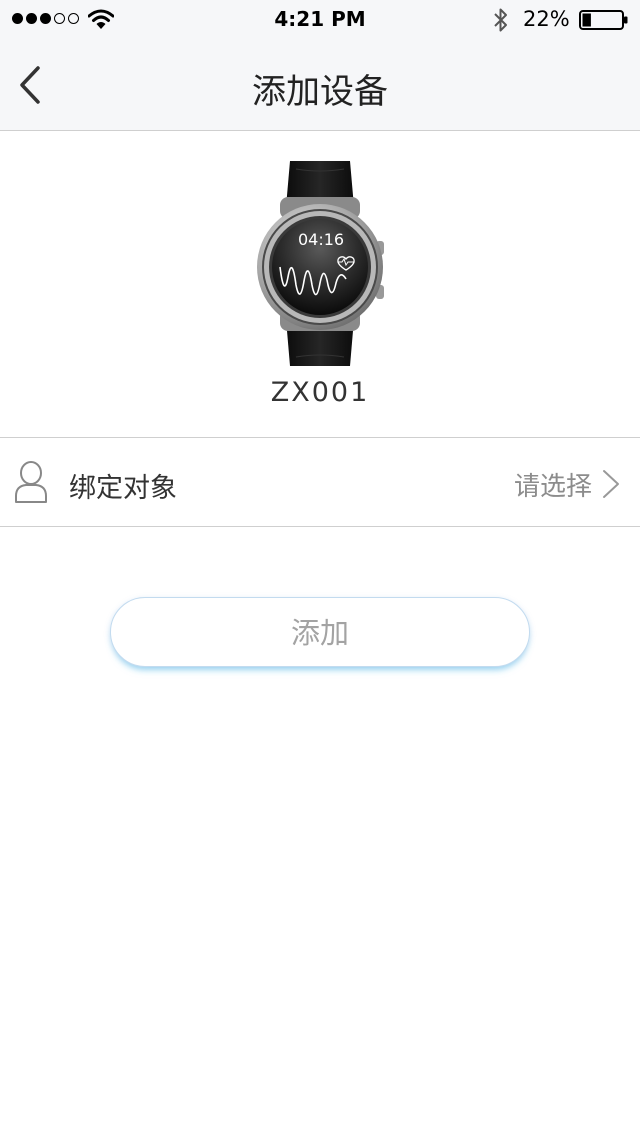 Image resolution: width=640 pixels, height=1136 pixels. What do you see at coordinates (552, 487) in the screenshot?
I see `bind-target-value: 请选择` at bounding box center [552, 487].